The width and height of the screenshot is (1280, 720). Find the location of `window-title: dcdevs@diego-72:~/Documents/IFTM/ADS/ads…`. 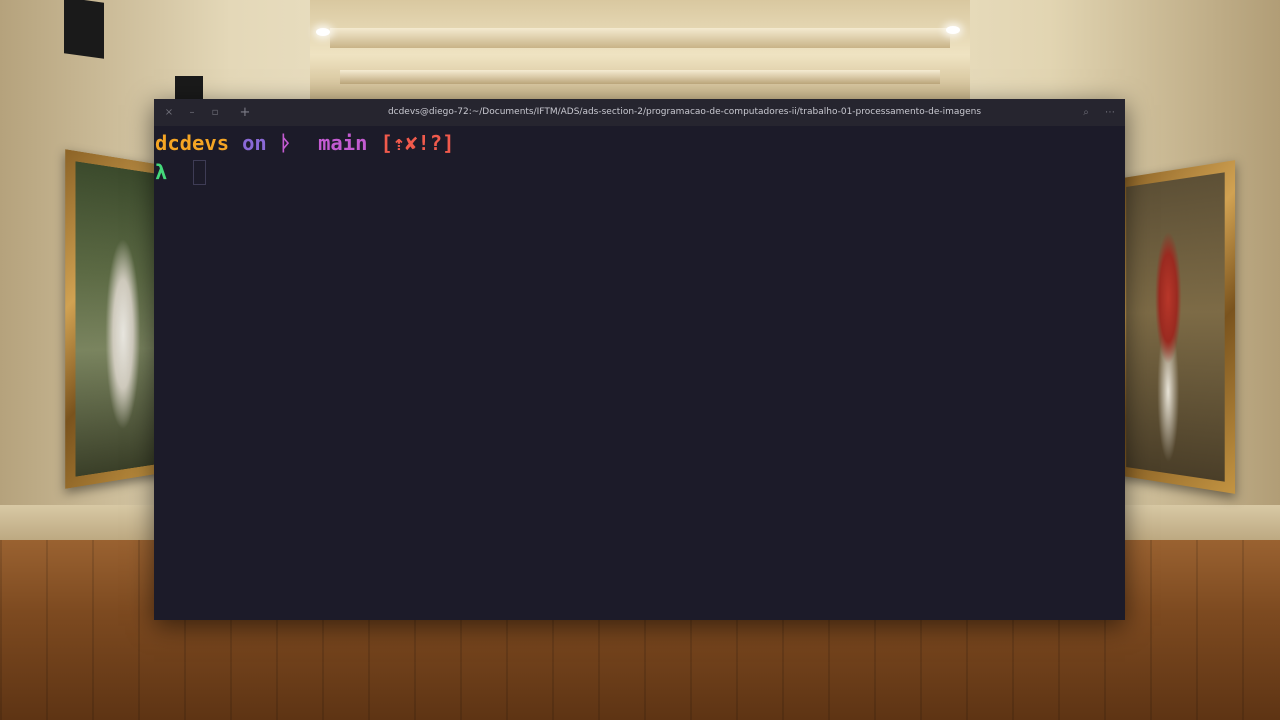

window-title: dcdevs@diego-72:~/Documents/IFTM/ADS/ads… is located at coordinates (684, 112).